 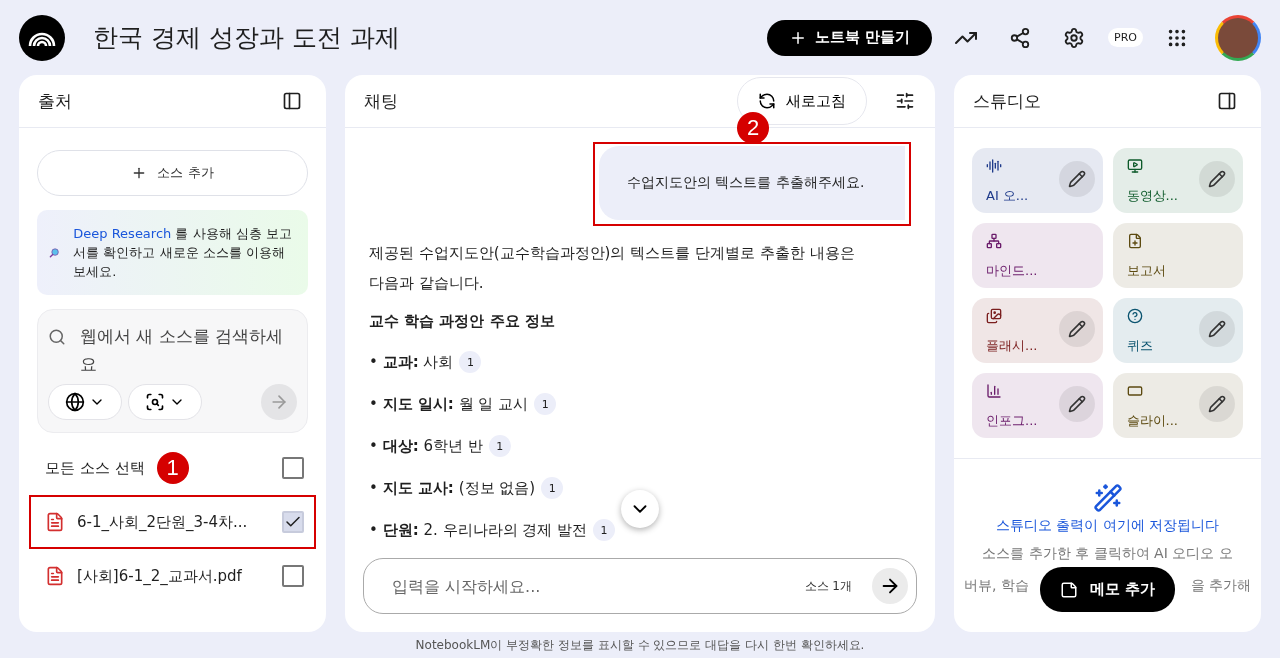 What do you see at coordinates (994, 241) in the screenshot?
I see `mindmap-icon` at bounding box center [994, 241].